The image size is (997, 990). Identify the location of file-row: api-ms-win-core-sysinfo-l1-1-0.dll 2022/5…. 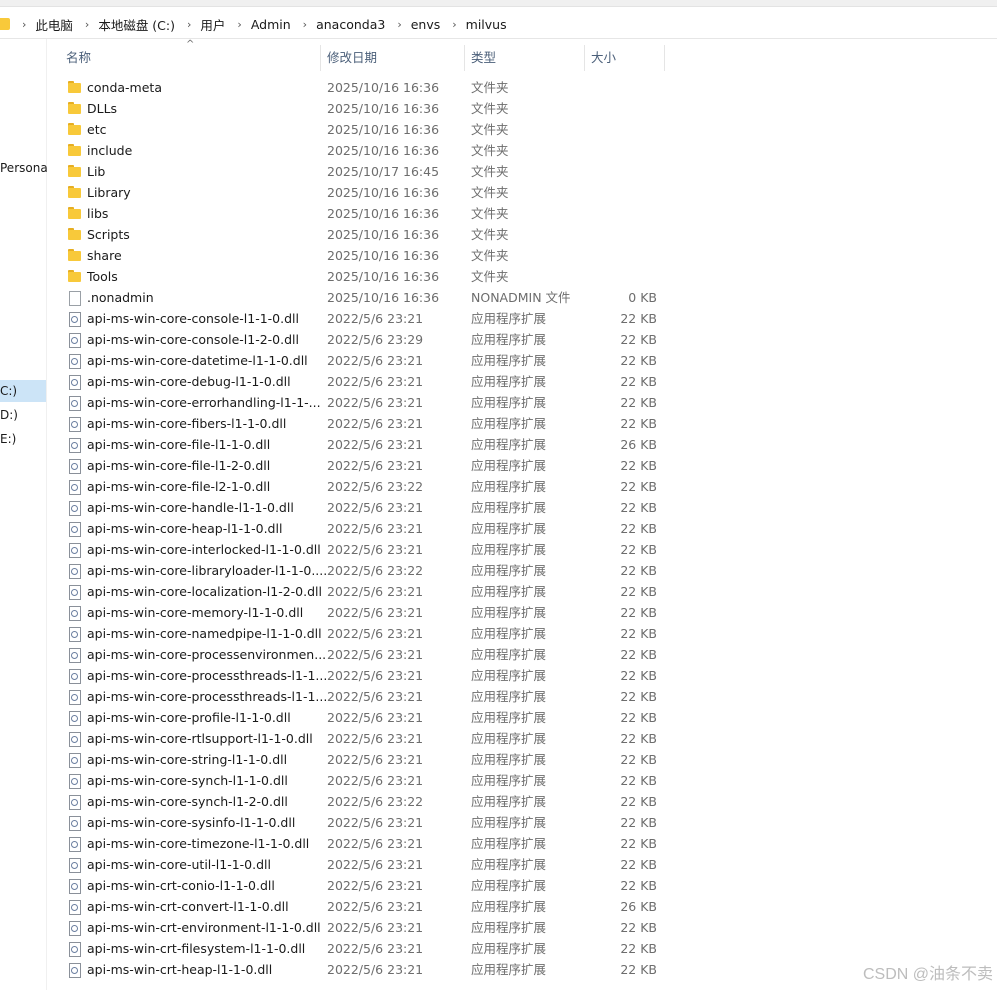
(365, 822).